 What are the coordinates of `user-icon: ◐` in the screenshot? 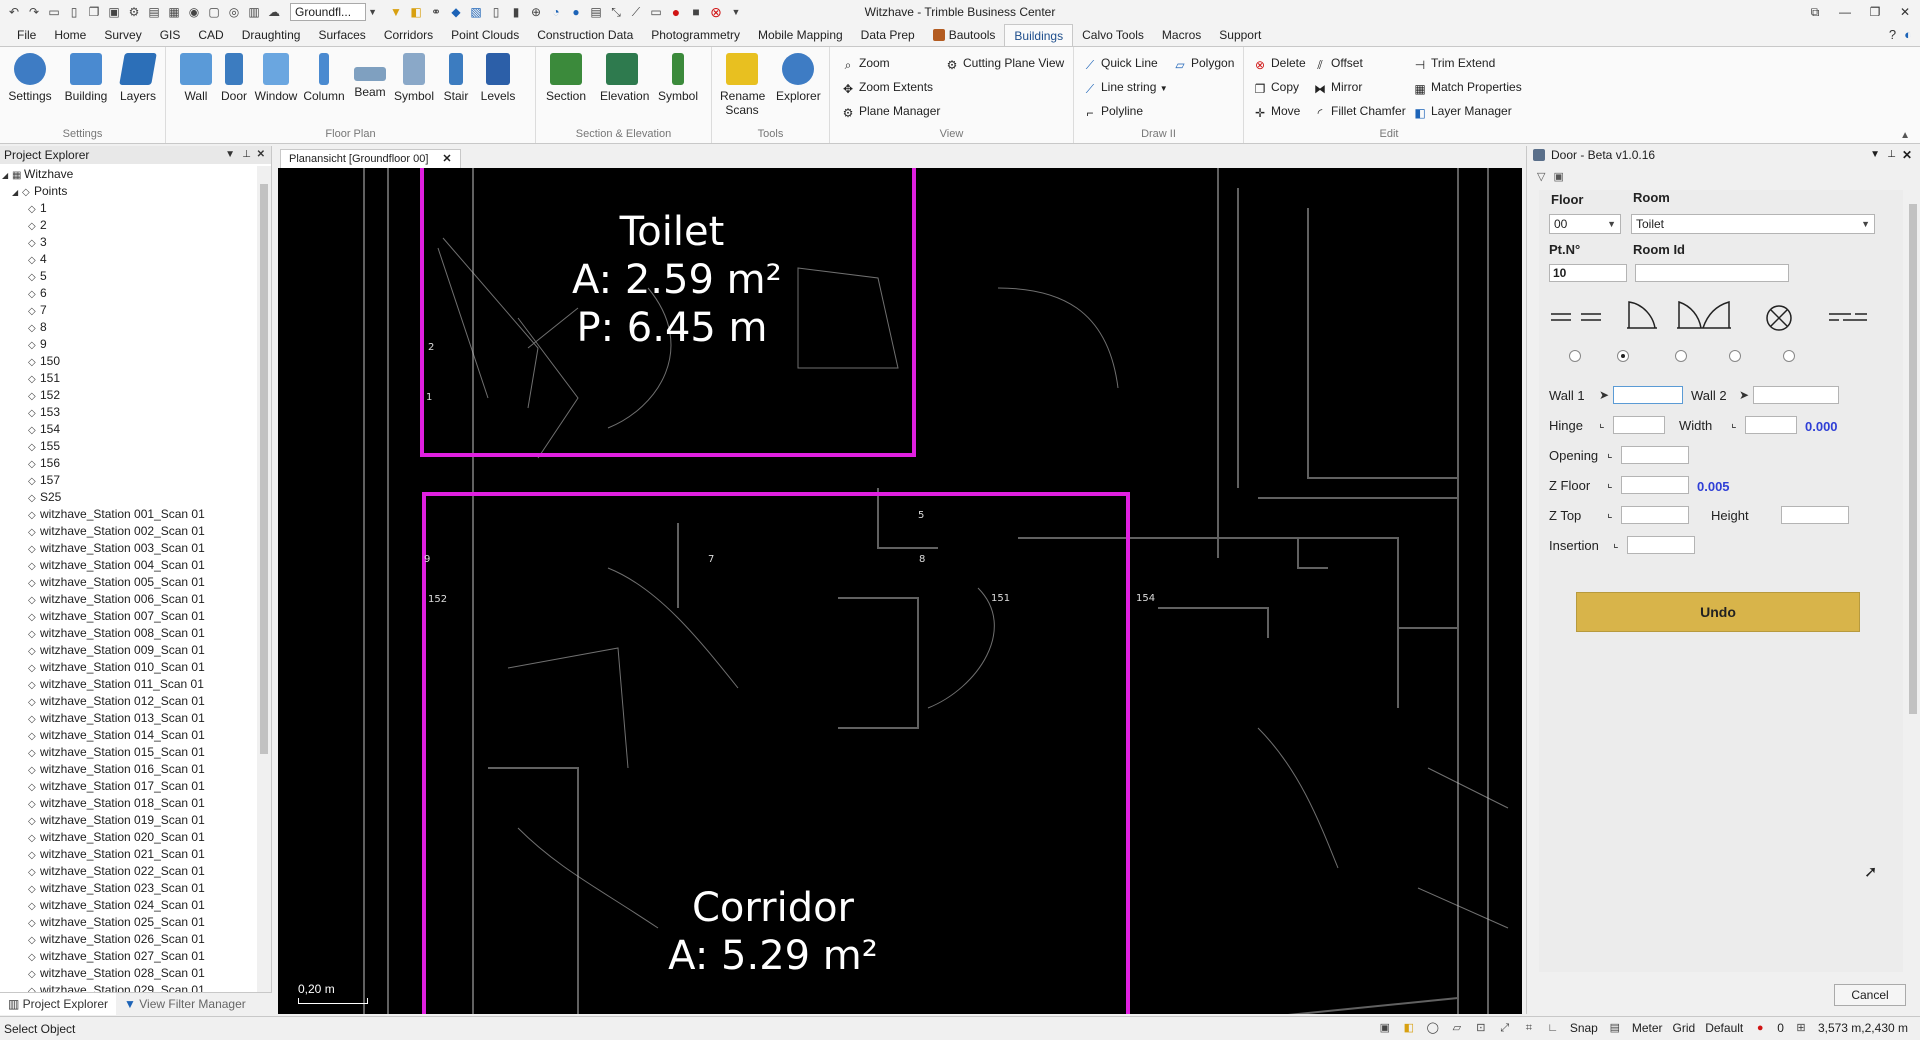 It's located at (1908, 34).